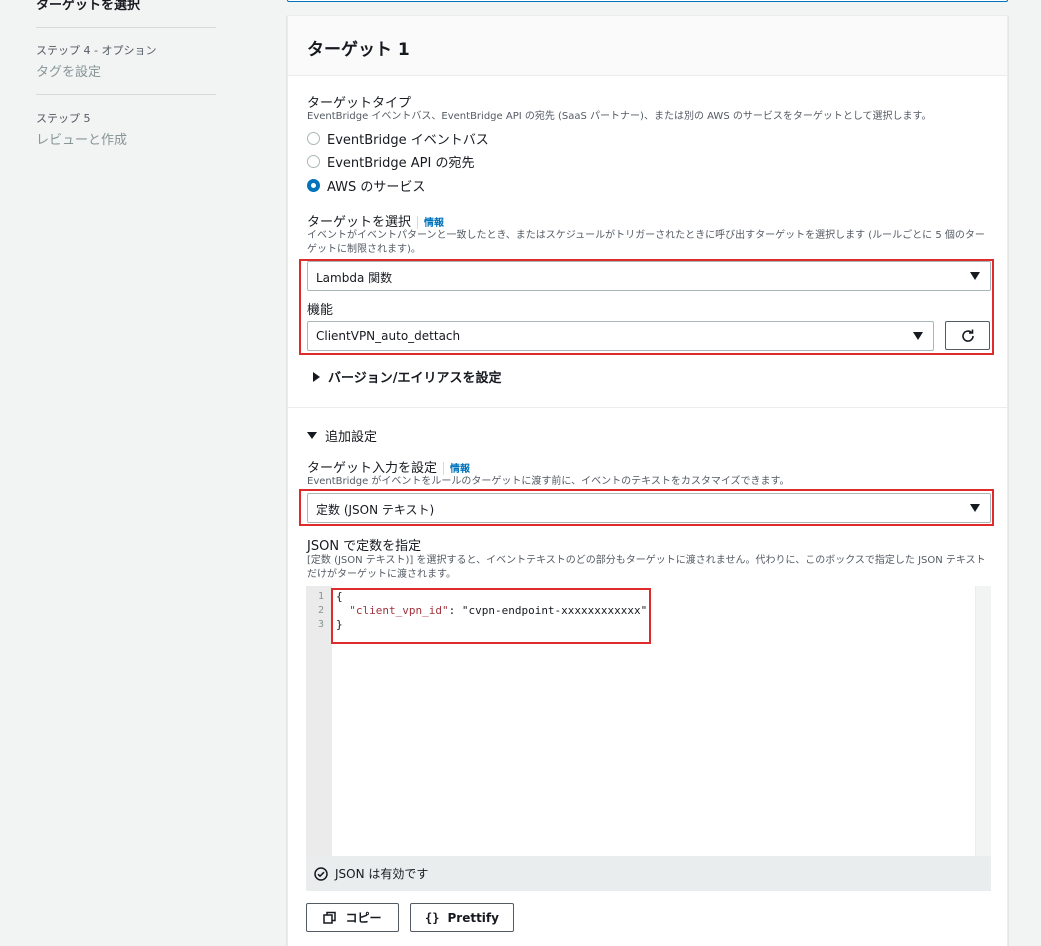 The width and height of the screenshot is (1041, 946). What do you see at coordinates (473, 917) in the screenshot?
I see `prettify-label: Prettify` at bounding box center [473, 917].